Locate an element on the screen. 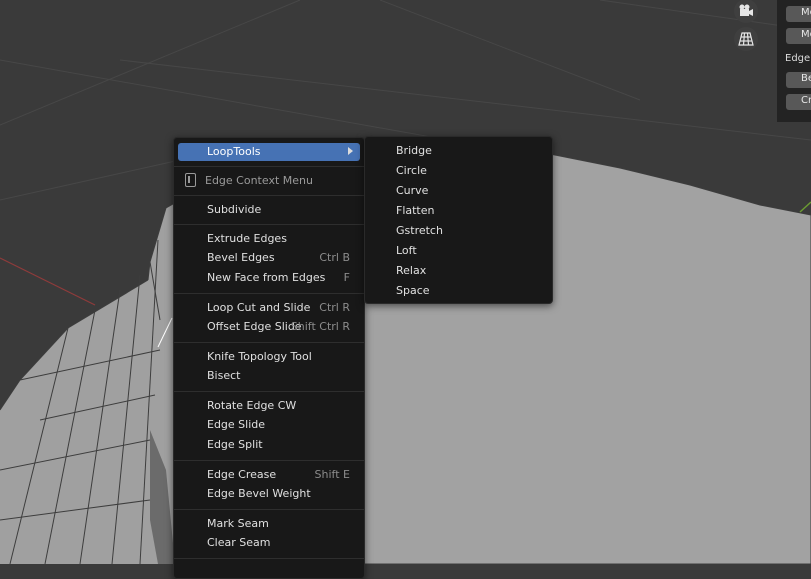 This screenshot has width=811, height=579. menu-item-rotate-edge-cw: Rotate Edge CW is located at coordinates (269, 406).